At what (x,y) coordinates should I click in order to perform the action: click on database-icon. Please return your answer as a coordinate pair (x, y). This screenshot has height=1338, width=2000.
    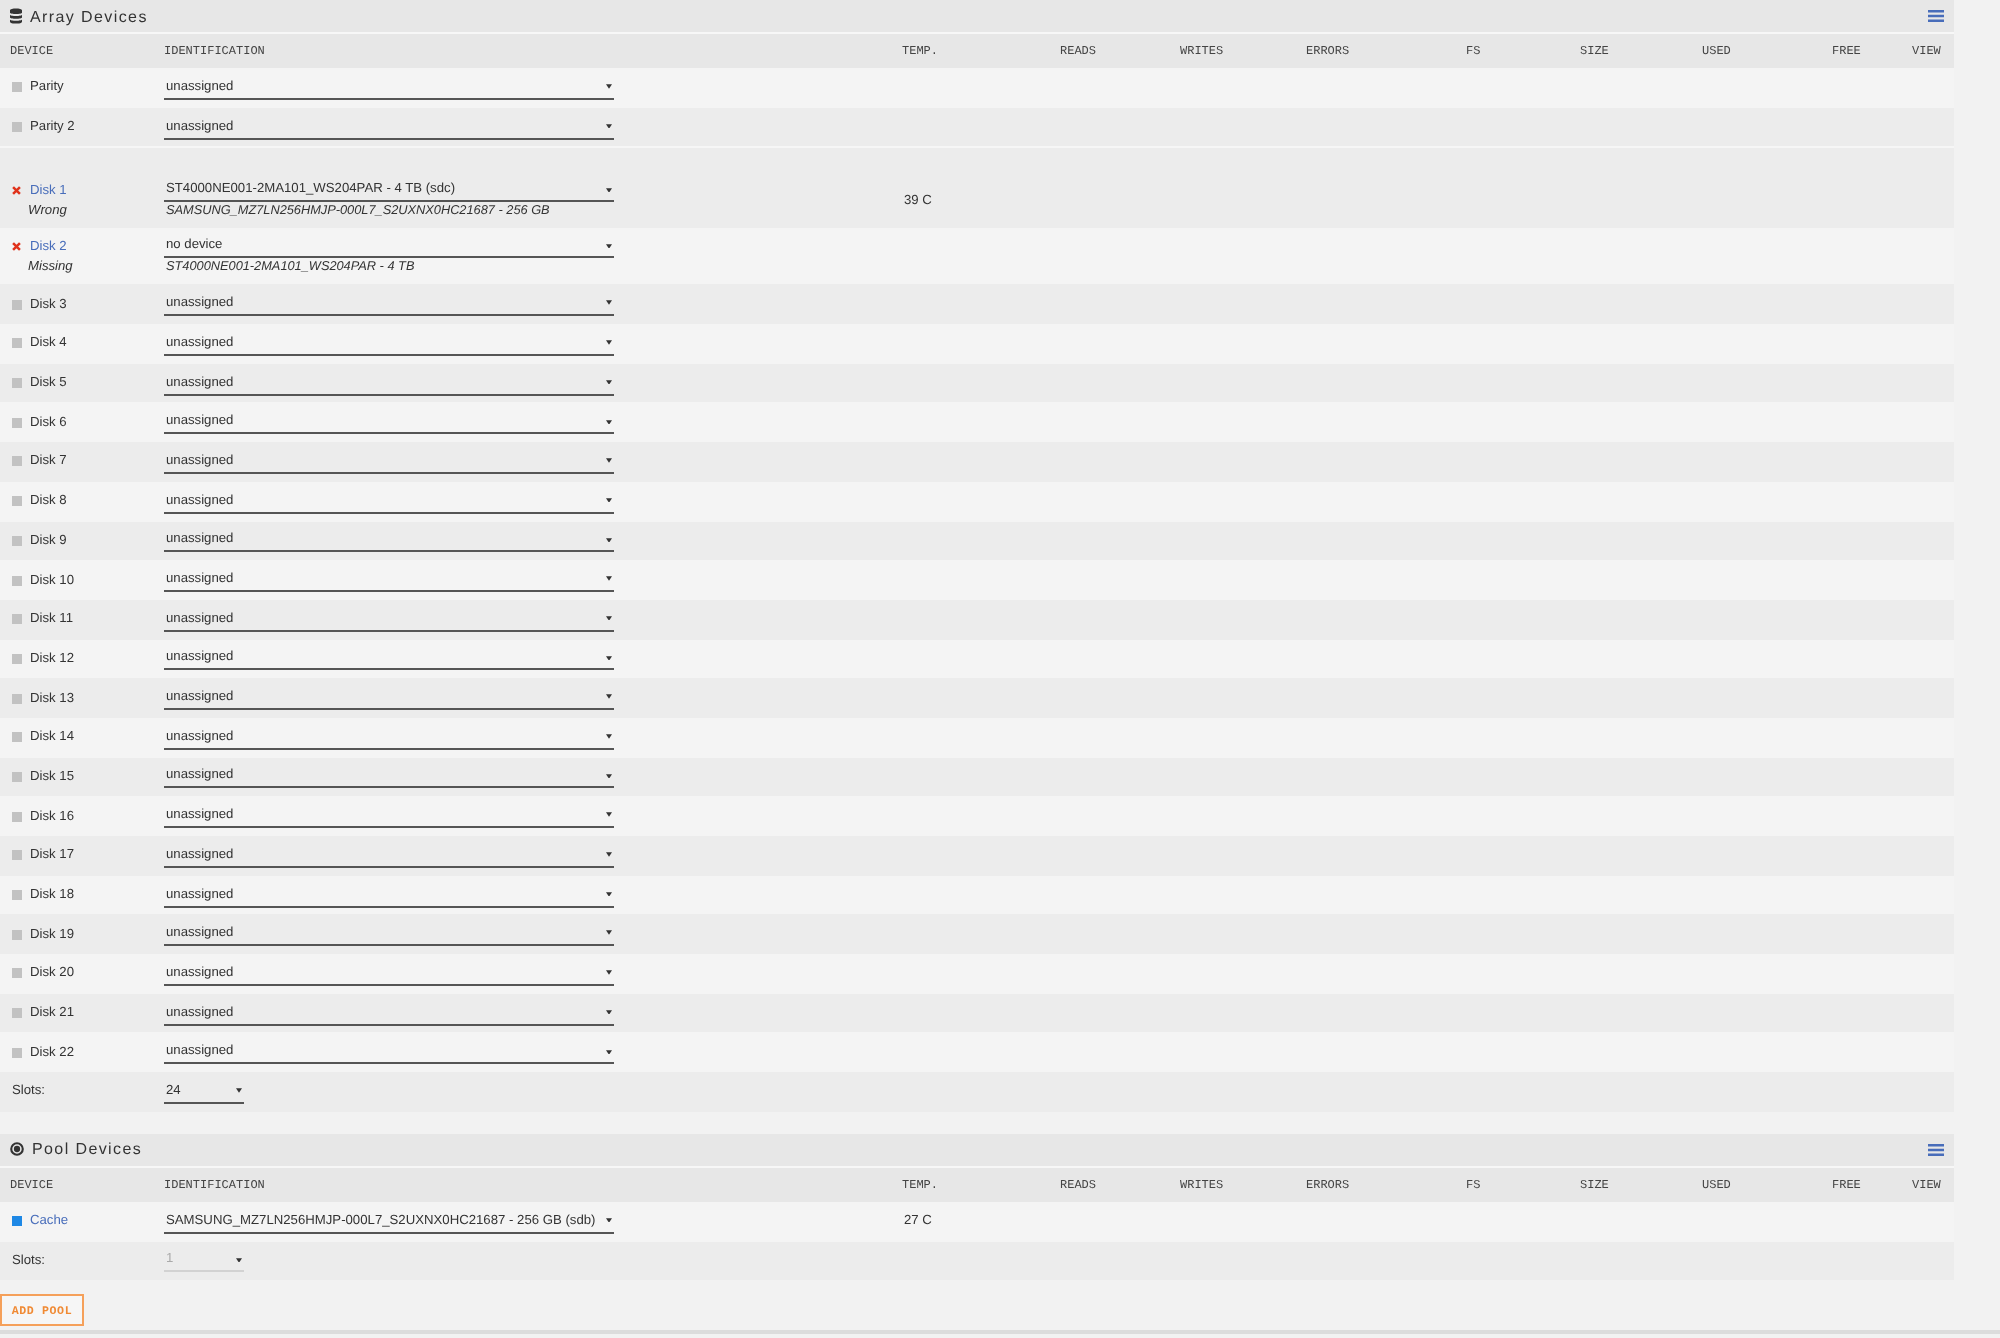
    Looking at the image, I should click on (16, 16).